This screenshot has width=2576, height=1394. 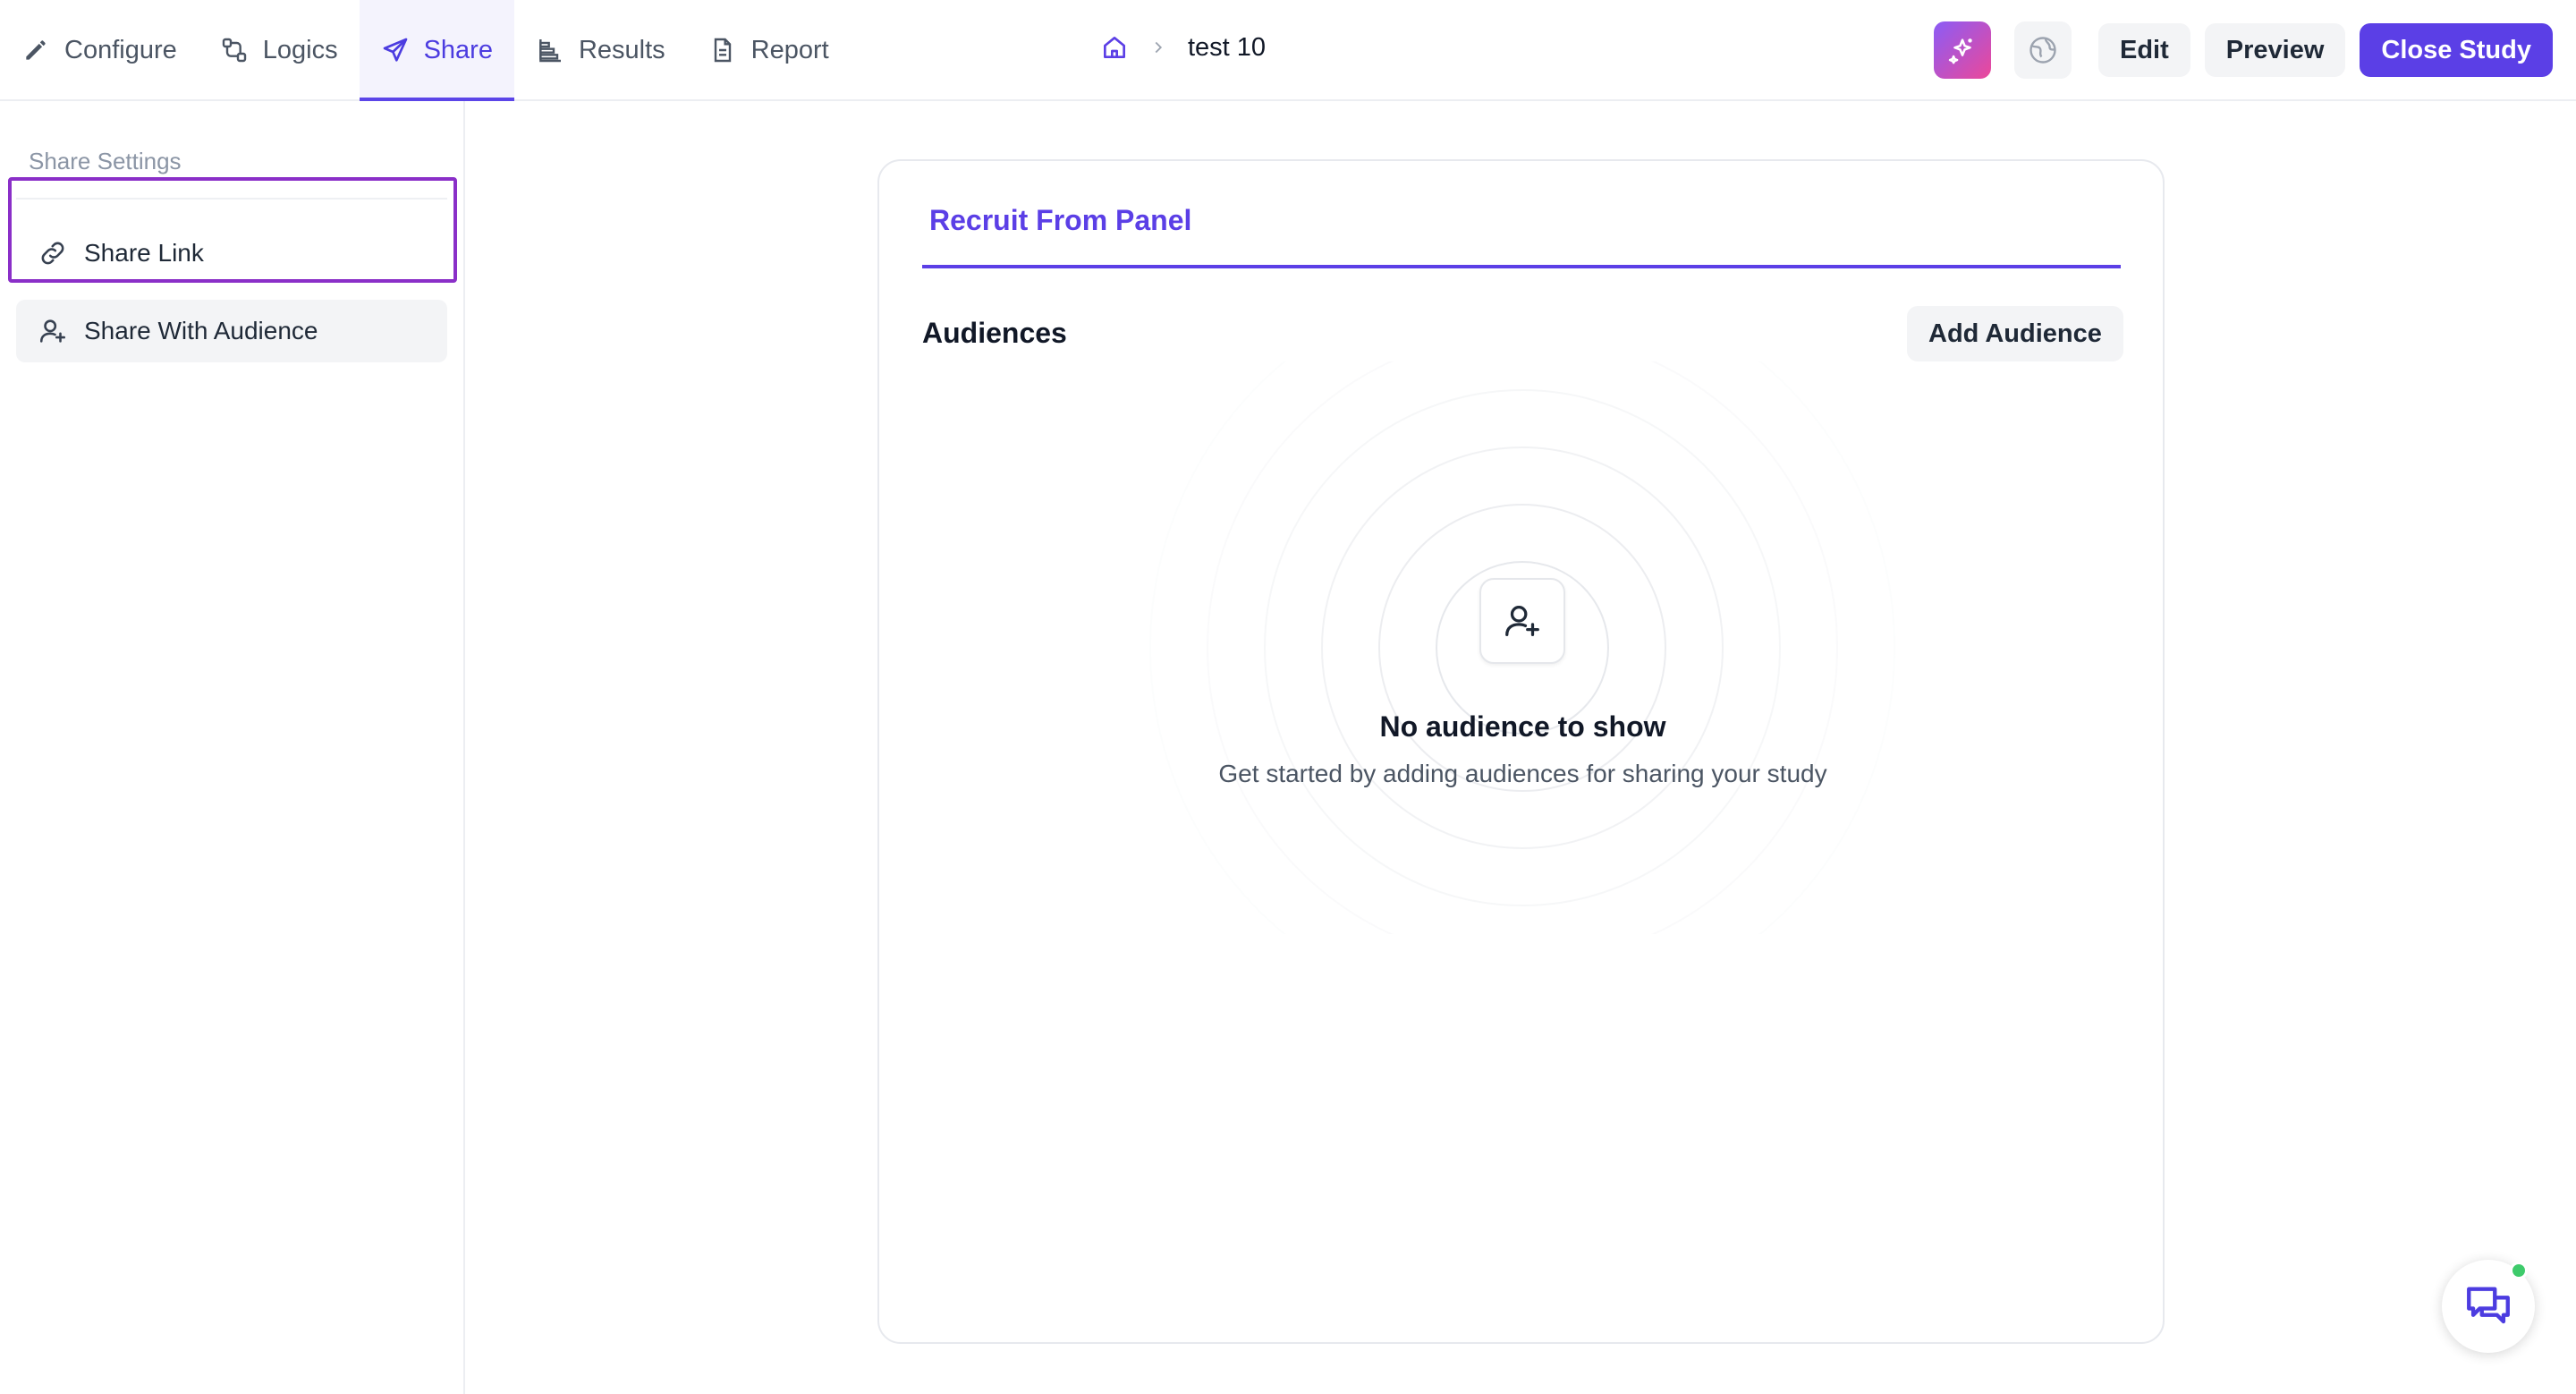 I want to click on theme-button, so click(x=2042, y=50).